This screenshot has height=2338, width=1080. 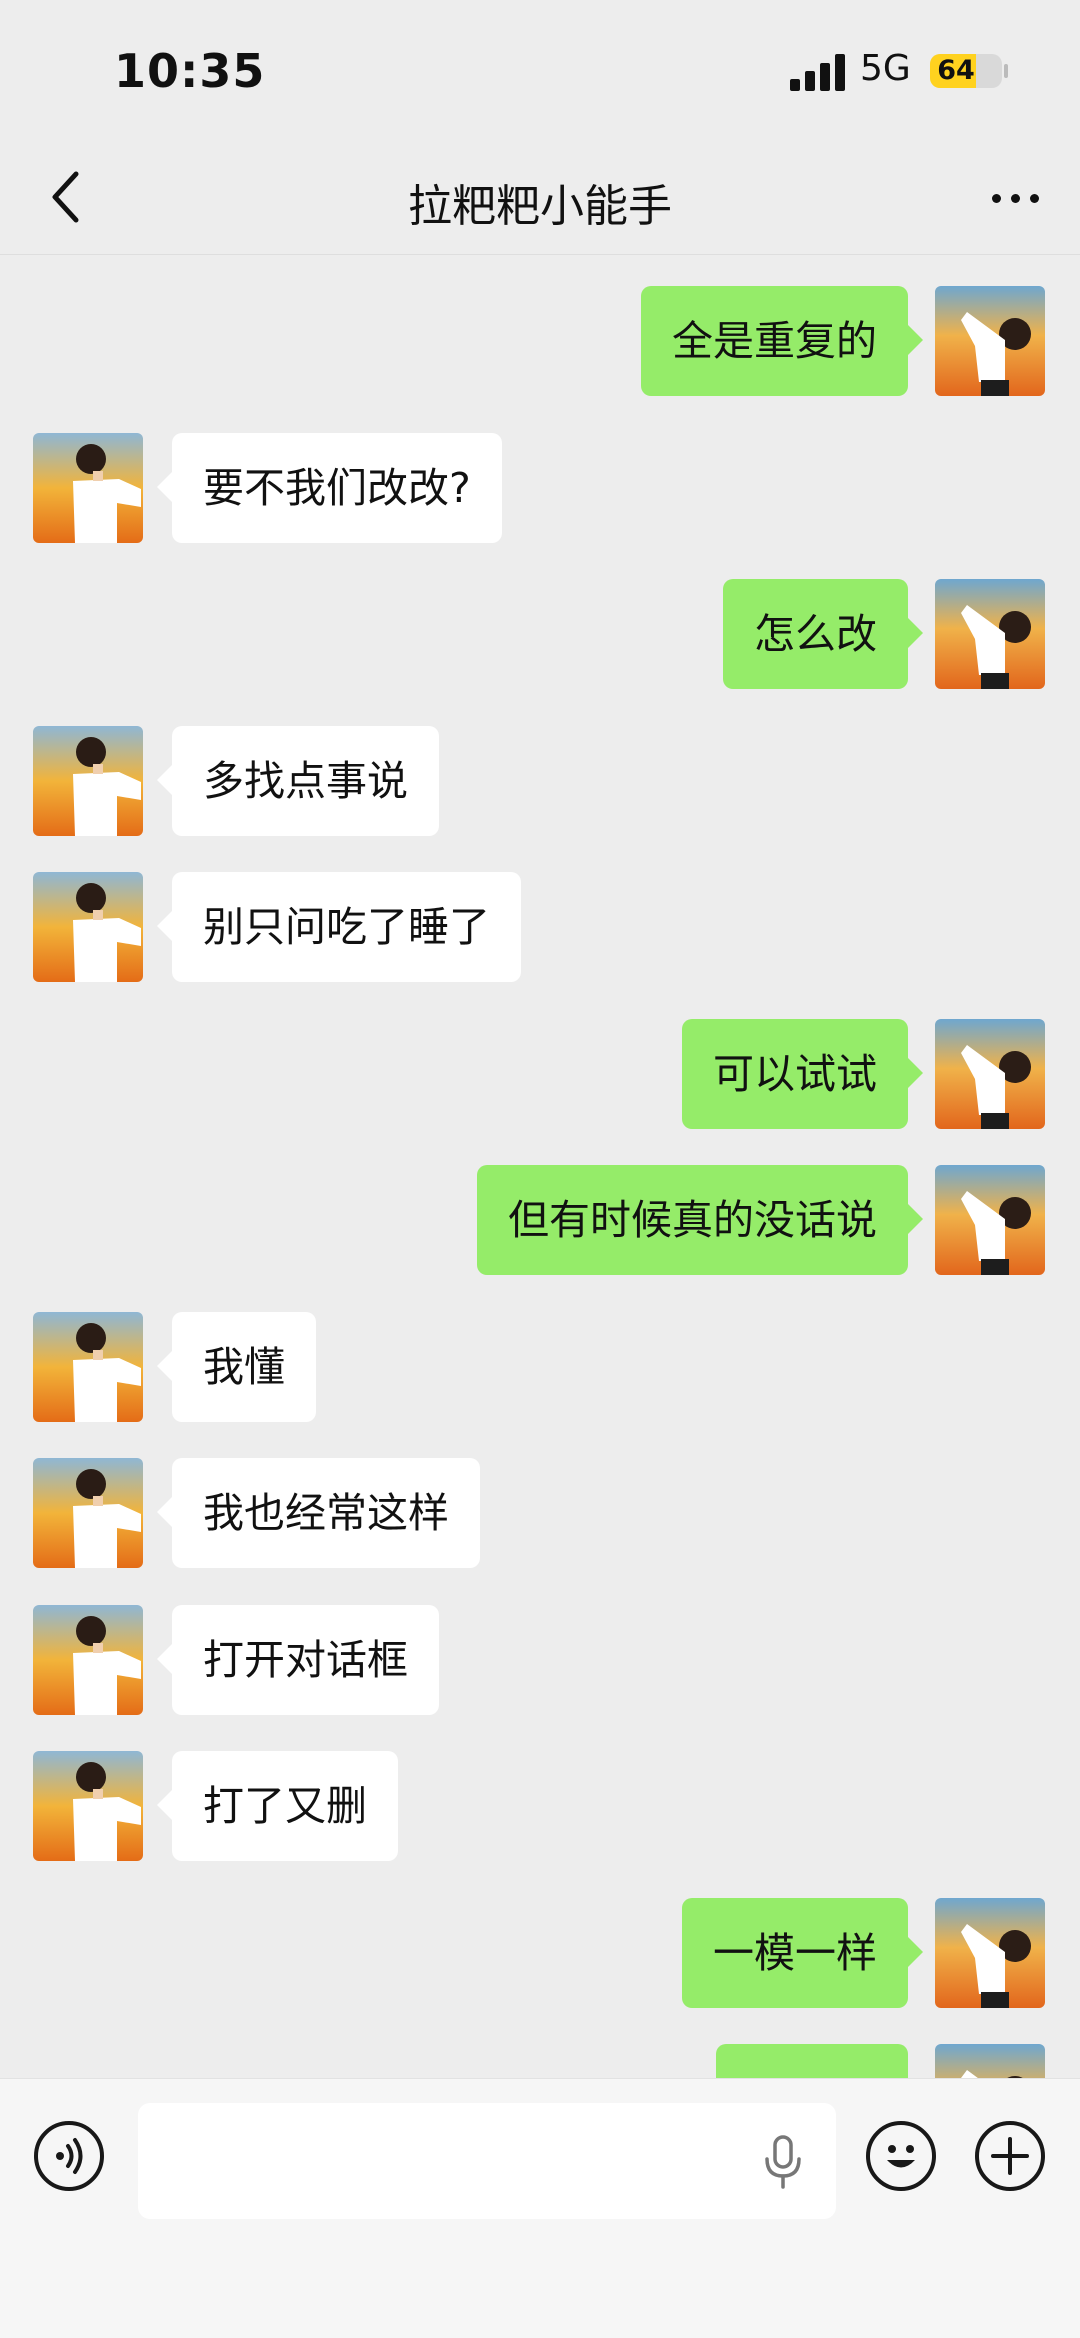 What do you see at coordinates (818, 72) in the screenshot?
I see `signal-strength-icon` at bounding box center [818, 72].